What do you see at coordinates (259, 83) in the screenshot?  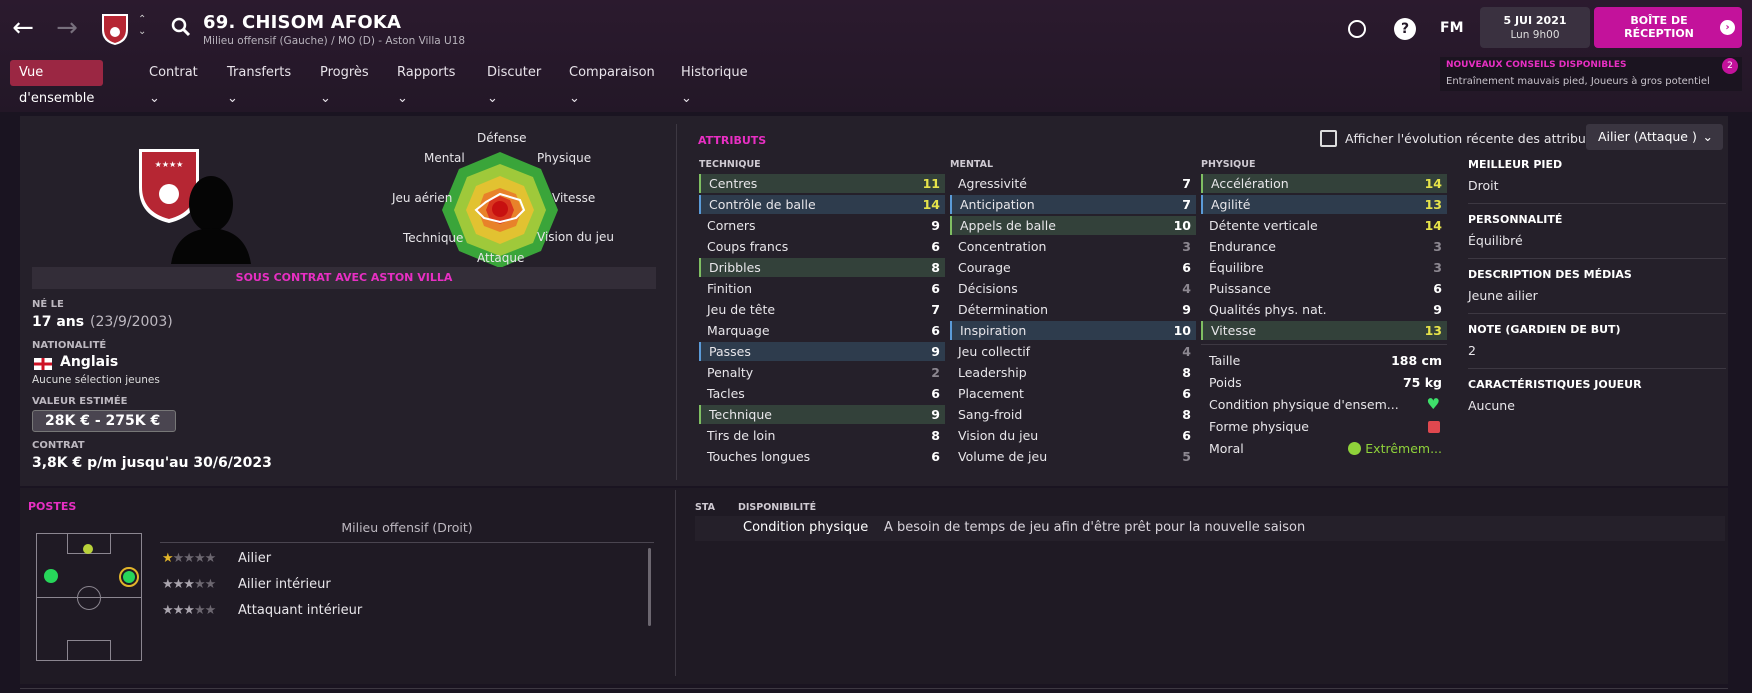 I see `menu-transfers: Transferts ⌄` at bounding box center [259, 83].